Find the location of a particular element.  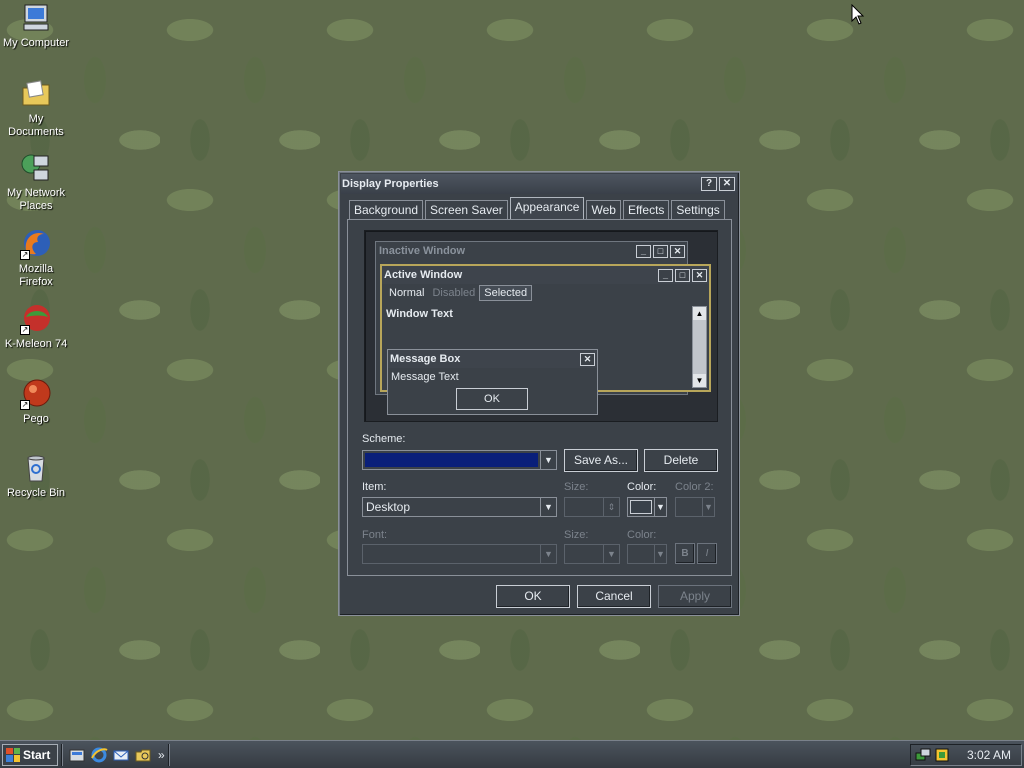

clock: 3:02 AM is located at coordinates (989, 755).